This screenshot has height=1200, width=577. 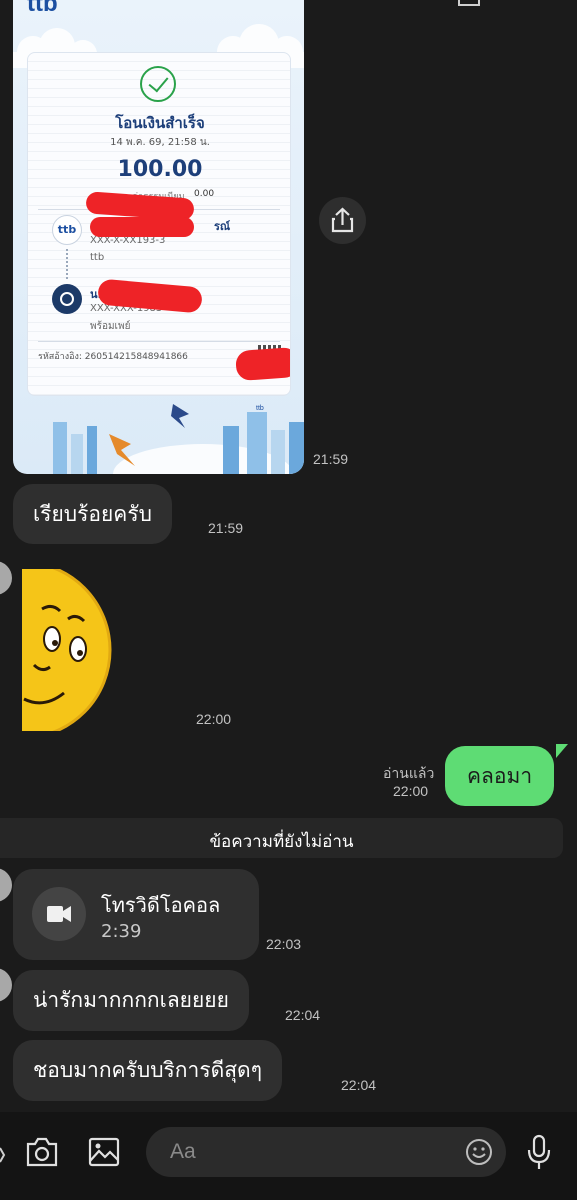 I want to click on microphone-icon, so click(x=539, y=1153).